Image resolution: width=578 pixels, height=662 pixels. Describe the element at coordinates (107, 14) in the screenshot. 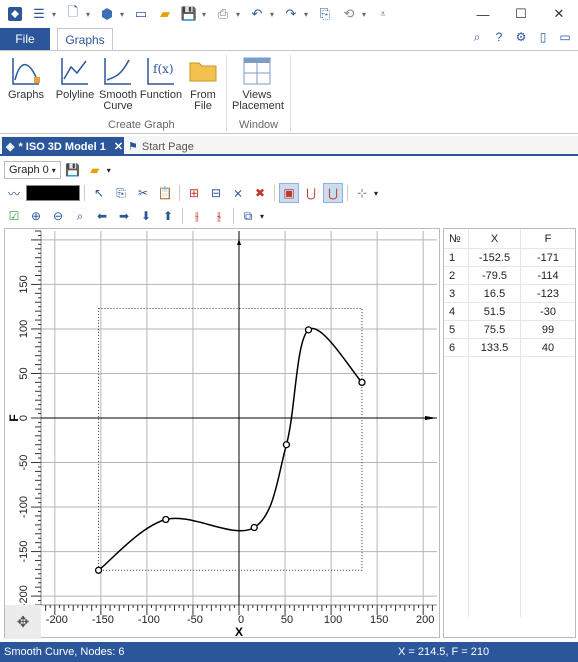

I see `cube-icon` at that location.